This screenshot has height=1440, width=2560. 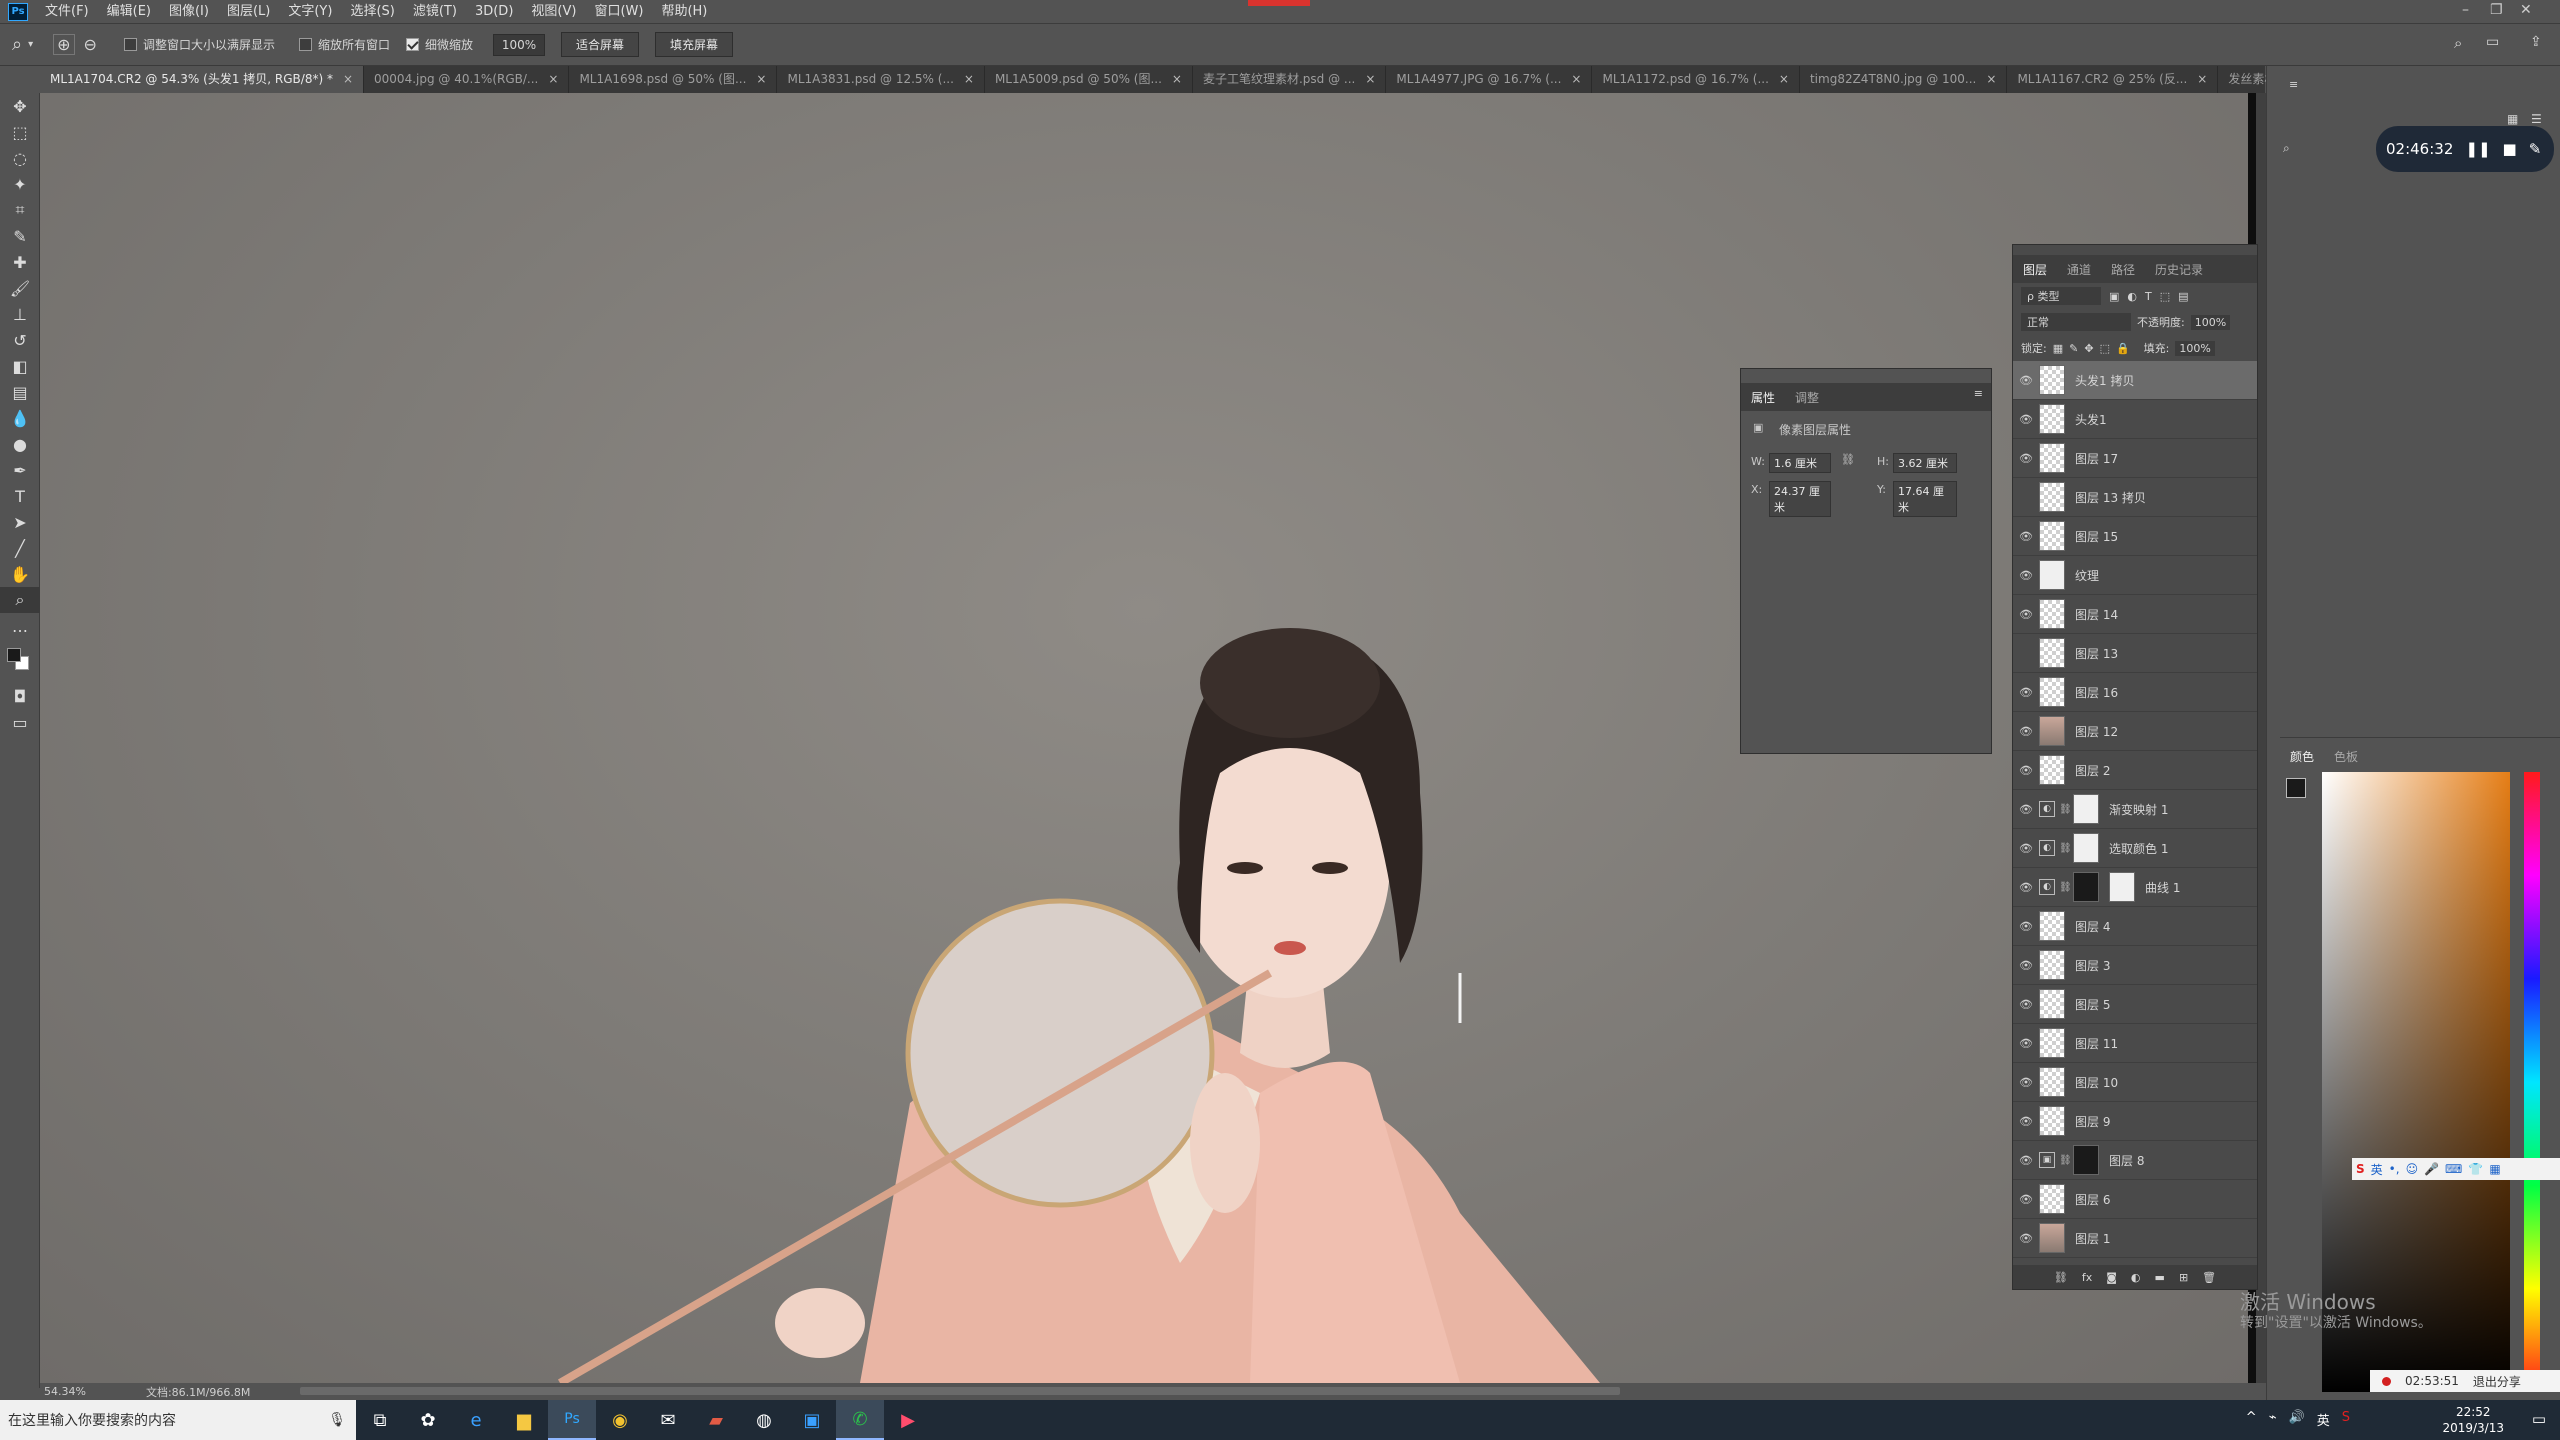 What do you see at coordinates (20, 722) in the screenshot?
I see `screen-mode-icon: ▭` at bounding box center [20, 722].